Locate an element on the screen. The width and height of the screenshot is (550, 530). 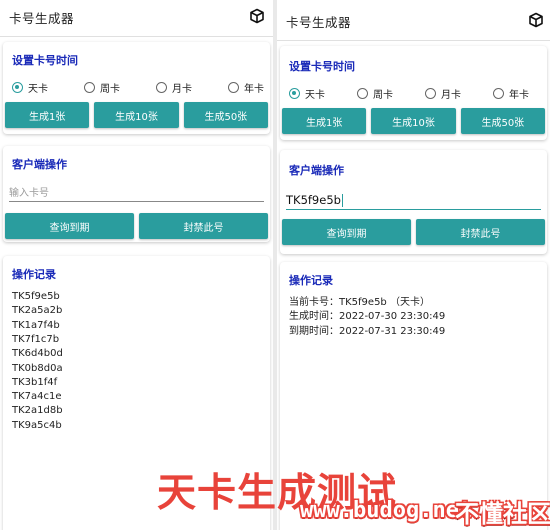
log-line: TK3b1f4f is located at coordinates (35, 382).